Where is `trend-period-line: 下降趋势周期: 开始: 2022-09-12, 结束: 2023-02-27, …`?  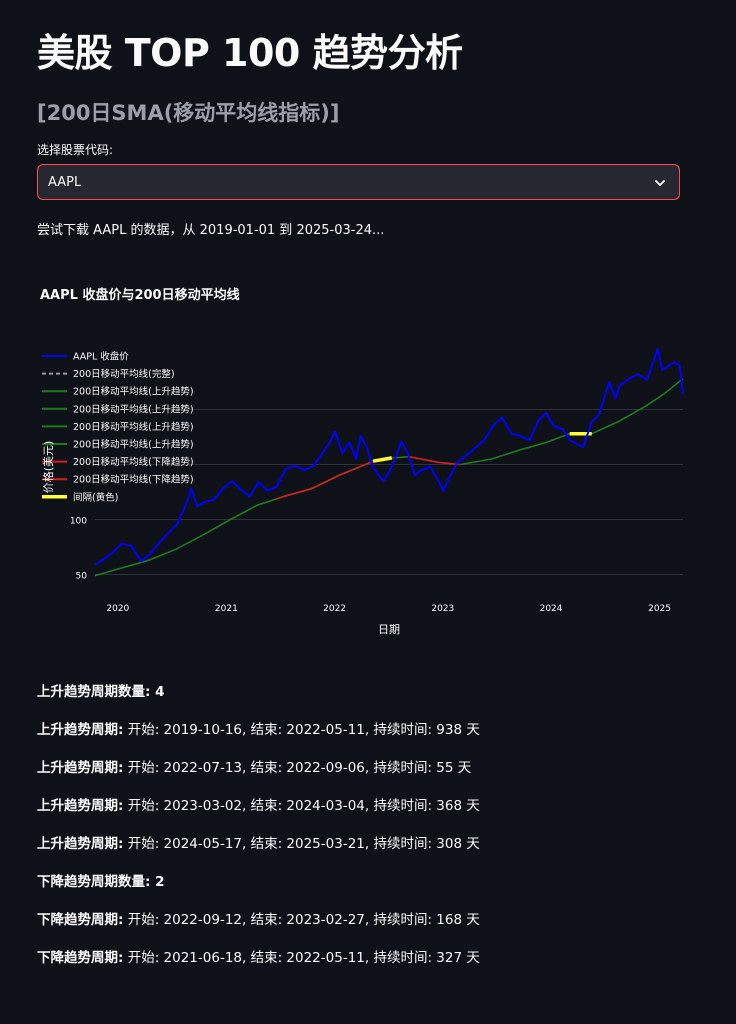
trend-period-line: 下降趋势周期: 开始: 2022-09-12, 结束: 2023-02-27, … is located at coordinates (367, 929).